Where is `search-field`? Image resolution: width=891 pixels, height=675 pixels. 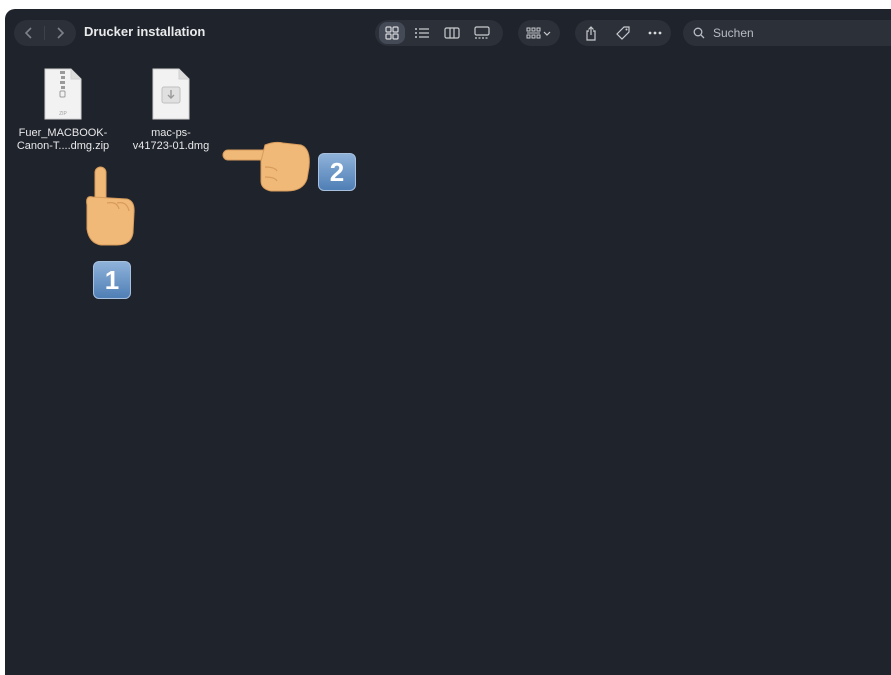
search-field is located at coordinates (787, 33).